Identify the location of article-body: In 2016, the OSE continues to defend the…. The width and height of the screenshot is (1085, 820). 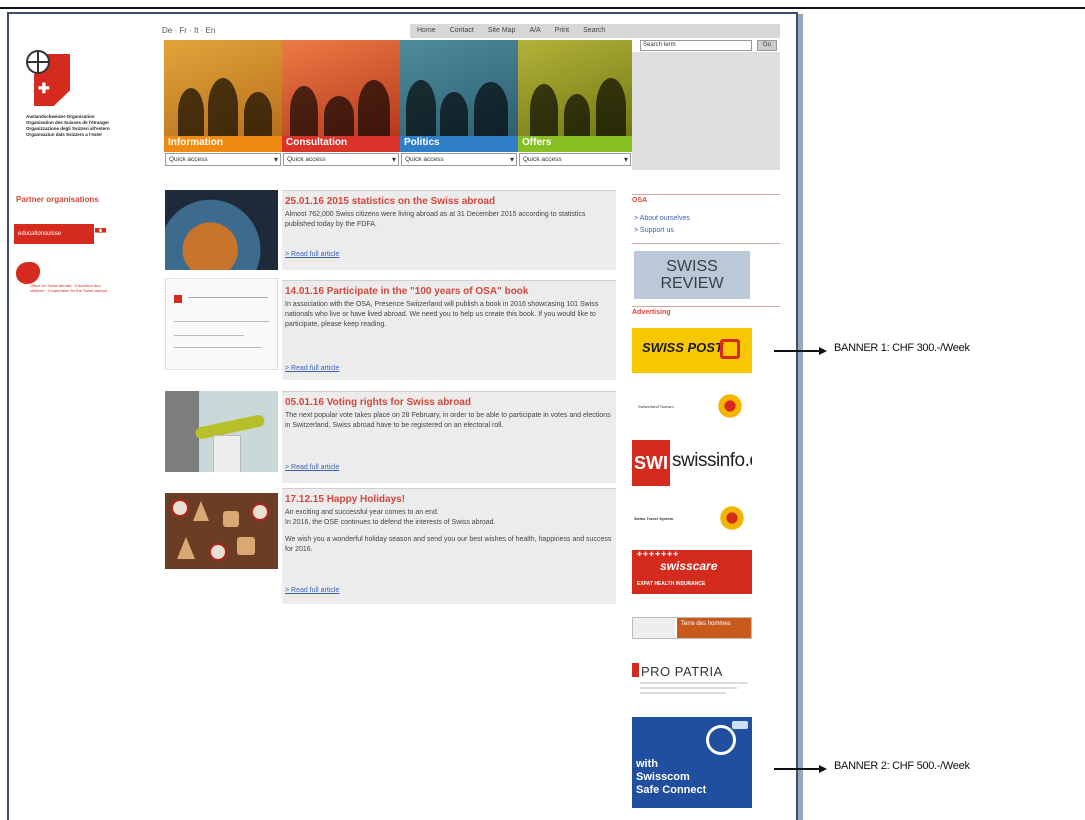
(390, 522).